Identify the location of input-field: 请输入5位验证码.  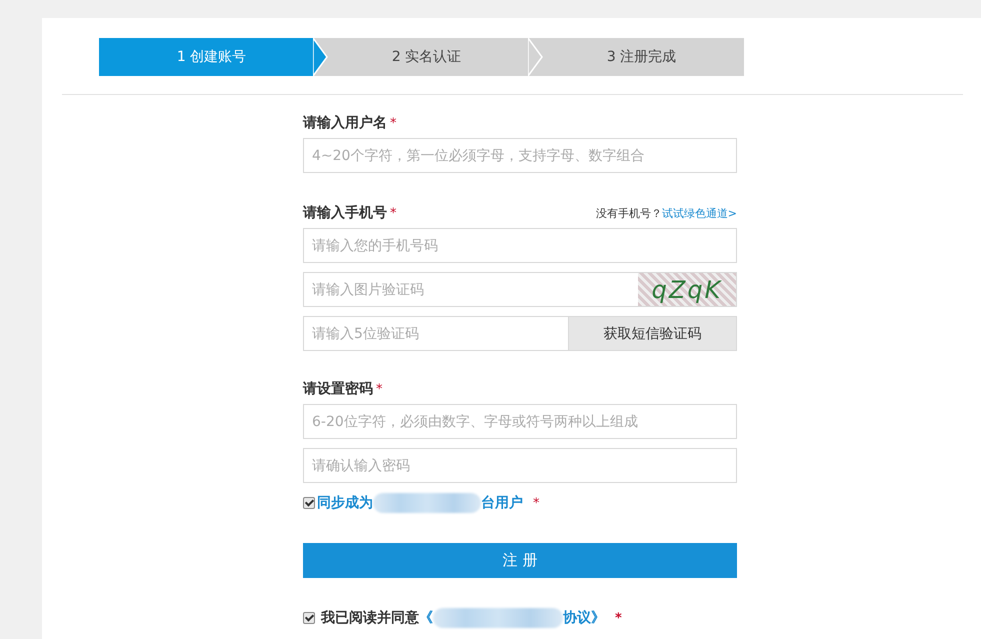
(436, 333).